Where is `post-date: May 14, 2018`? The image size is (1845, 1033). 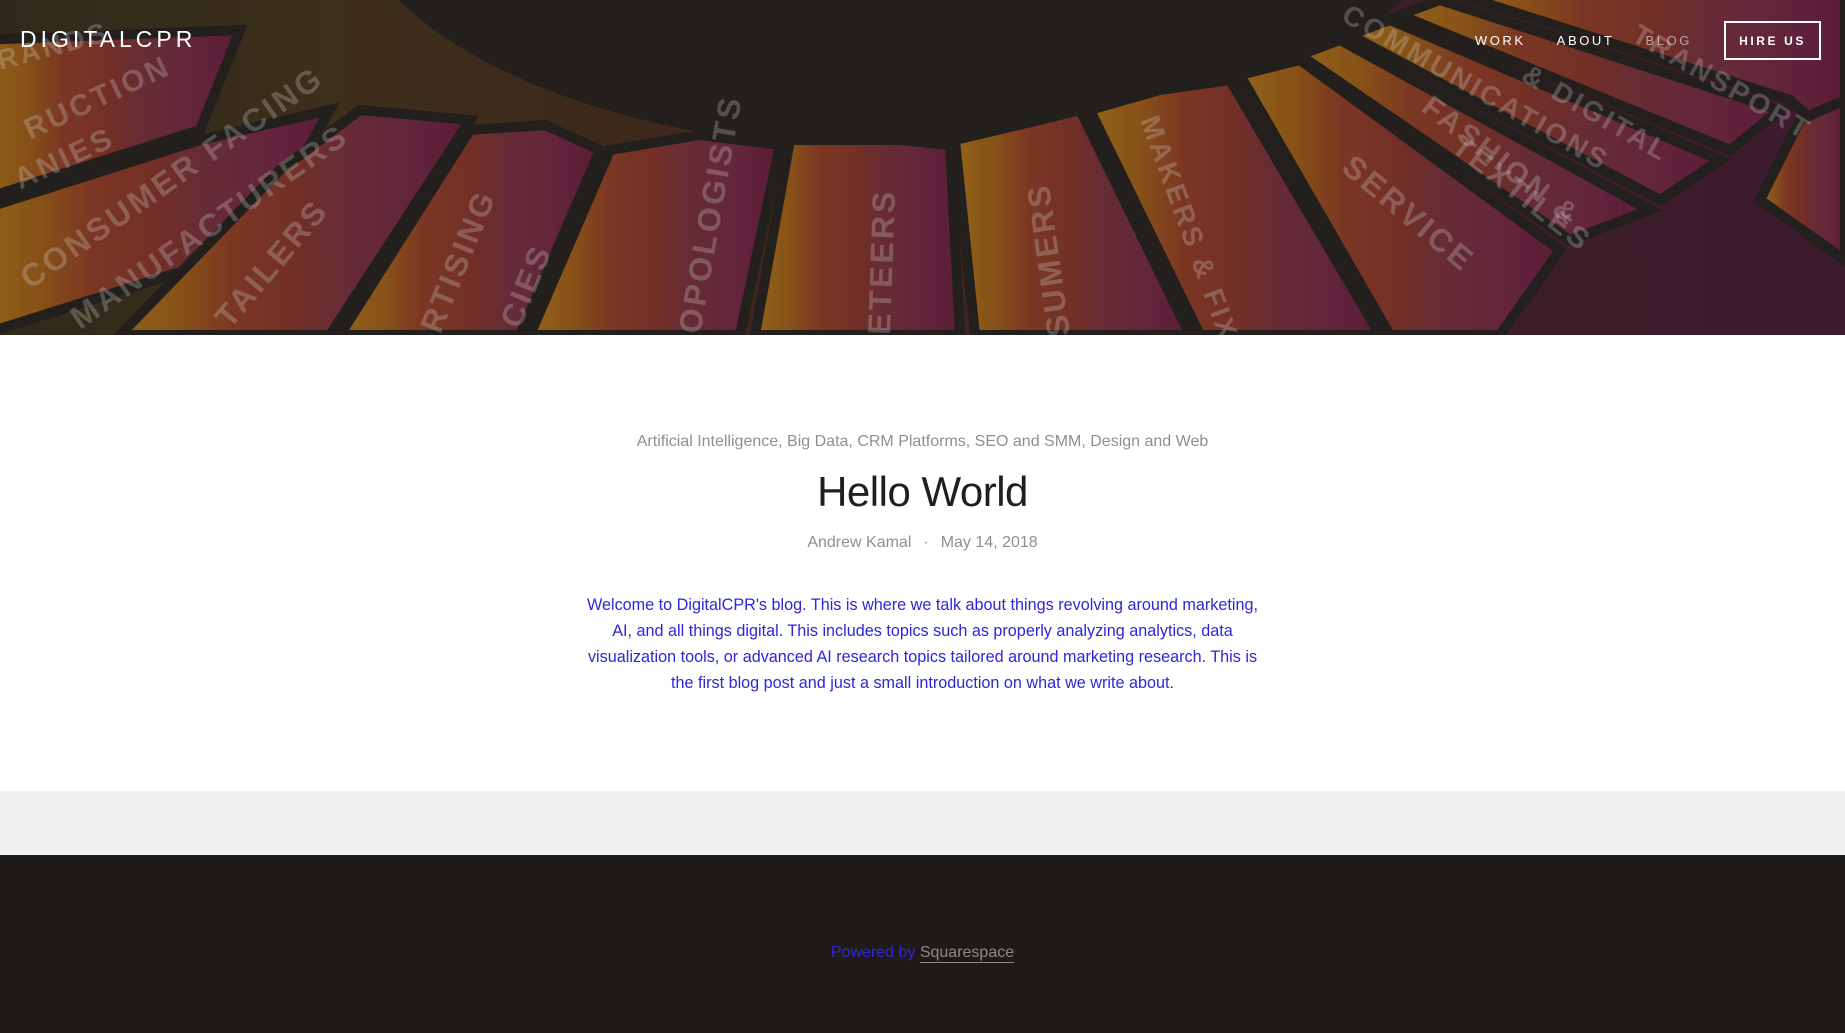 post-date: May 14, 2018 is located at coordinates (989, 542).